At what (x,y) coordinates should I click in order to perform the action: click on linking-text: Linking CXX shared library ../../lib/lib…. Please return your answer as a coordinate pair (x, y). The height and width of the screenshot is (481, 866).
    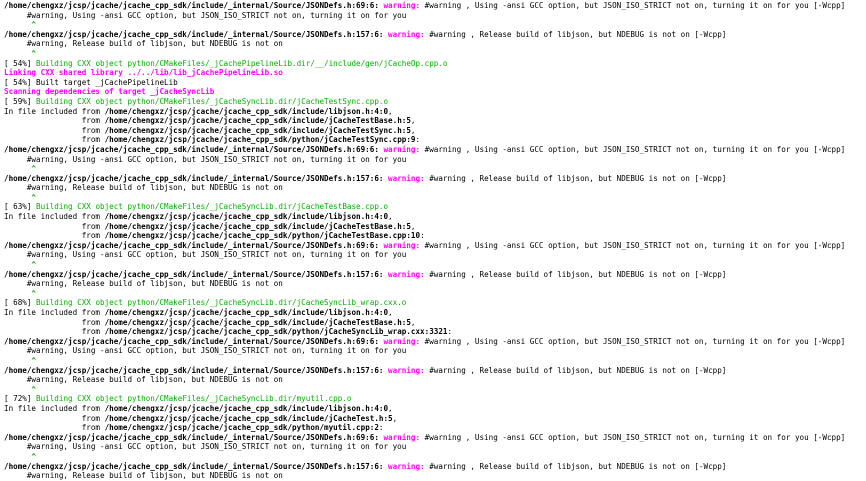
    Looking at the image, I should click on (143, 73).